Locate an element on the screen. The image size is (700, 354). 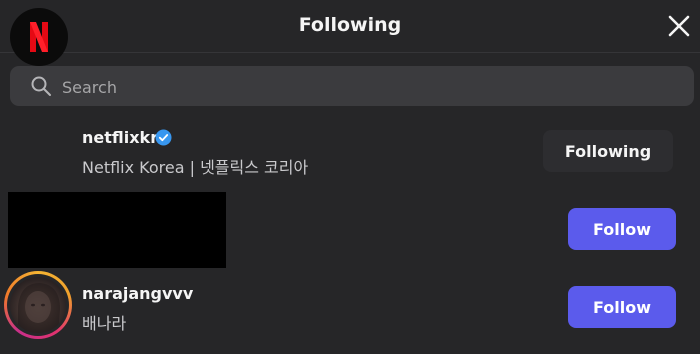
username: netflixkr is located at coordinates (120, 137).